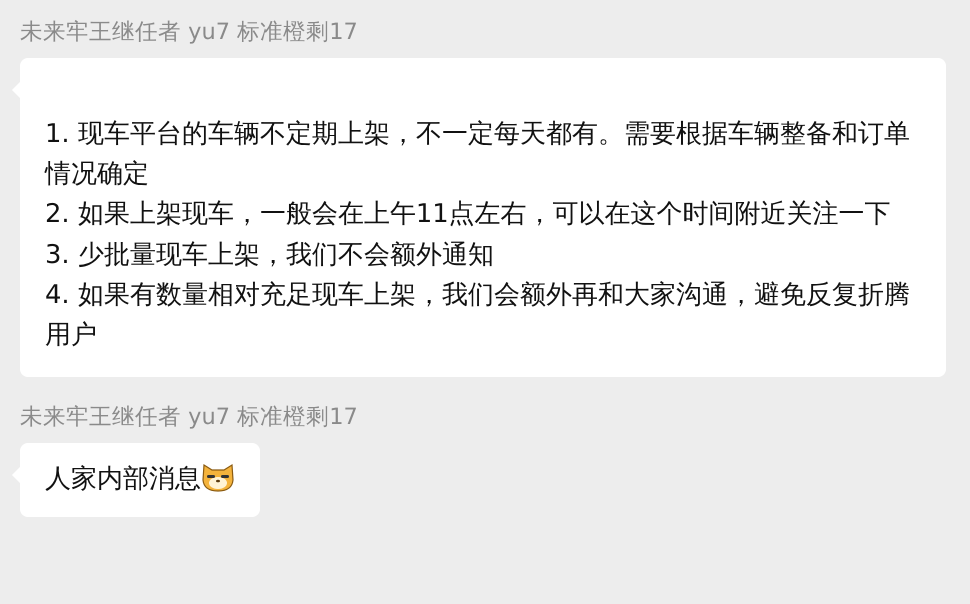 The image size is (970, 604). What do you see at coordinates (468, 214) in the screenshot?
I see `message-text: 2. 如果上架现车，一般会在上午11点左右，可以在这个时间附近关注一下` at bounding box center [468, 214].